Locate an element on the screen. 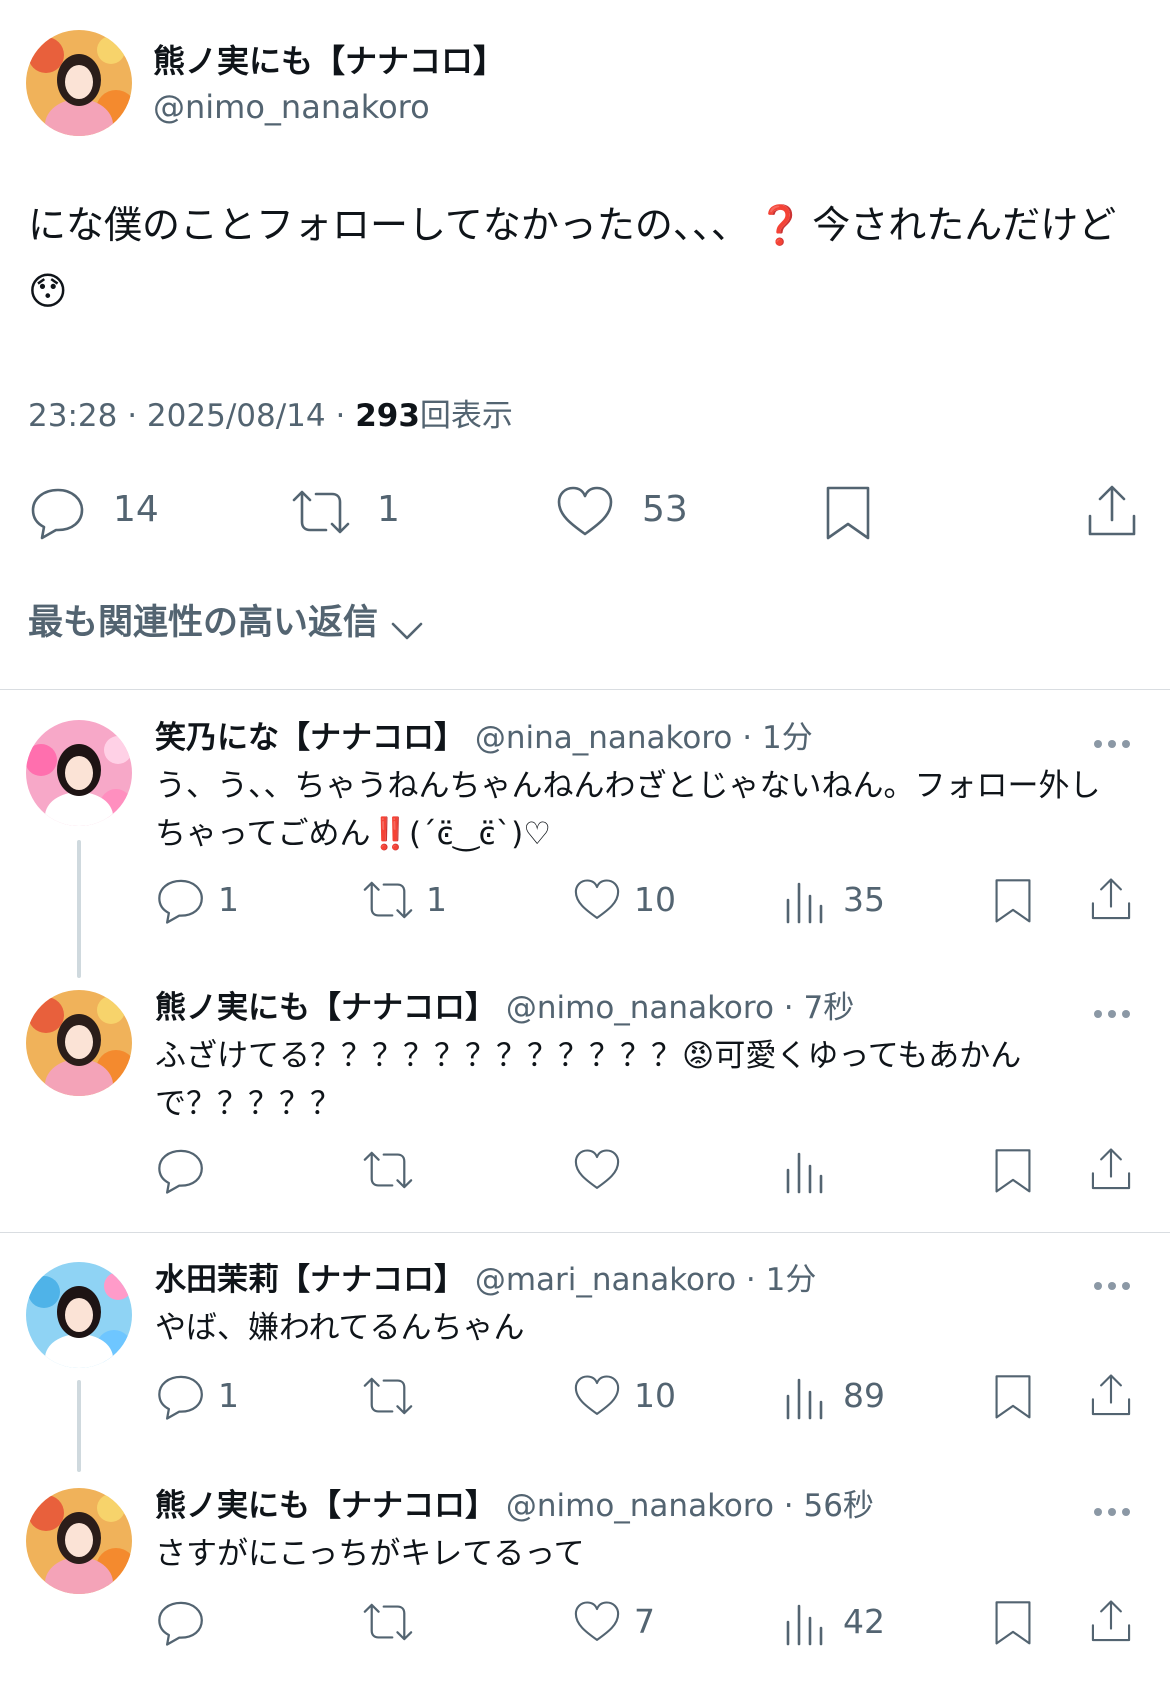  reply-header: 水田茉莉【ナナコロ】 @mari_nanakoro · 1分 is located at coordinates (485, 1280).